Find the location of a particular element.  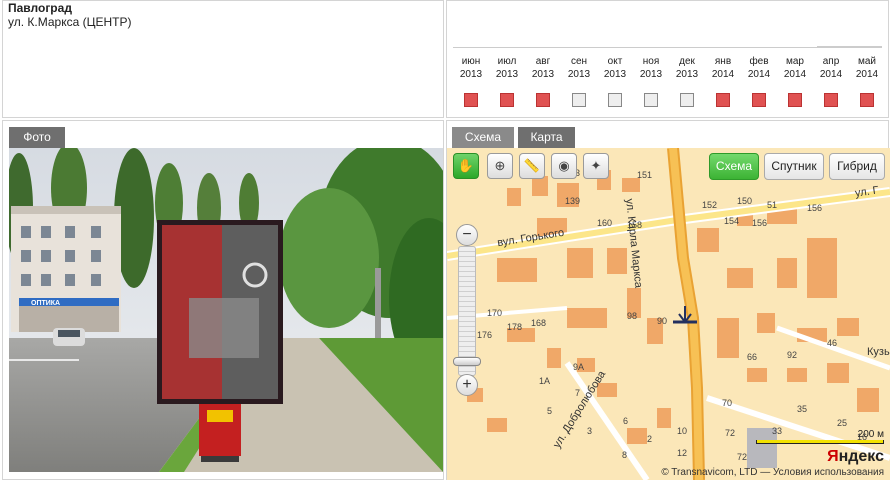

reset-view-button: ✦ is located at coordinates (596, 166).